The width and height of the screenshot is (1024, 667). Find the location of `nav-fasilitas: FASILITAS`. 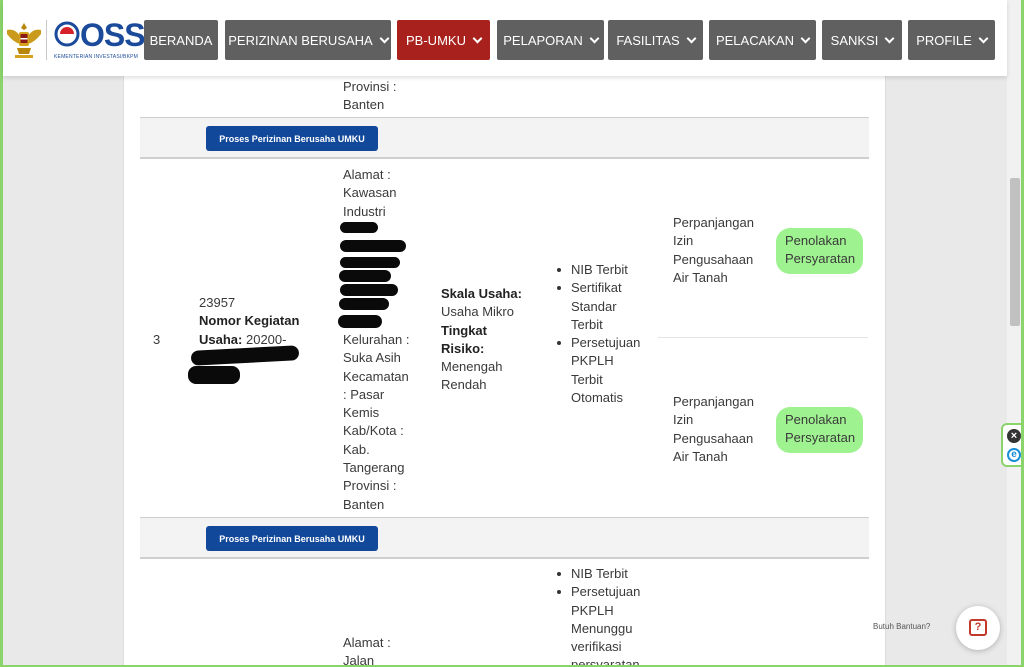

nav-fasilitas: FASILITAS is located at coordinates (655, 40).